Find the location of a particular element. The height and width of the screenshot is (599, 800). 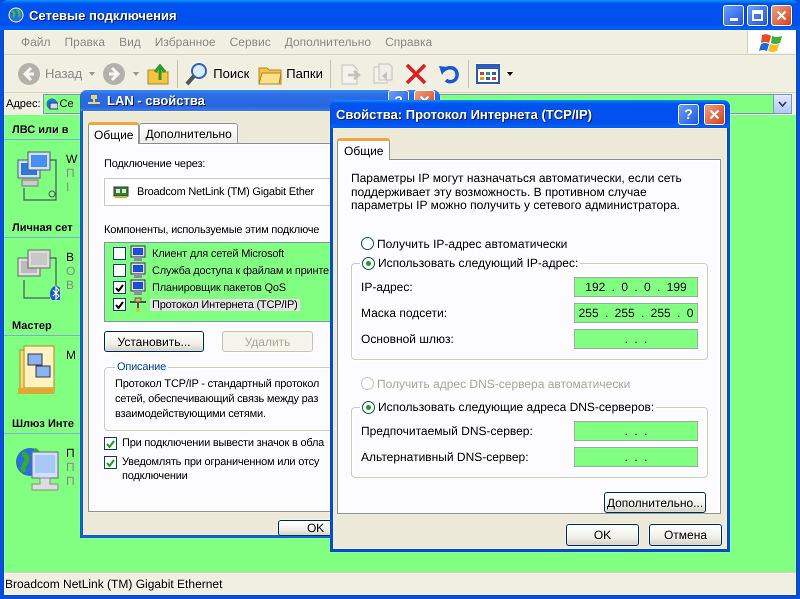

status-text: Broadcom NetLink (TM) Gigabit Ethernet is located at coordinates (113, 584).